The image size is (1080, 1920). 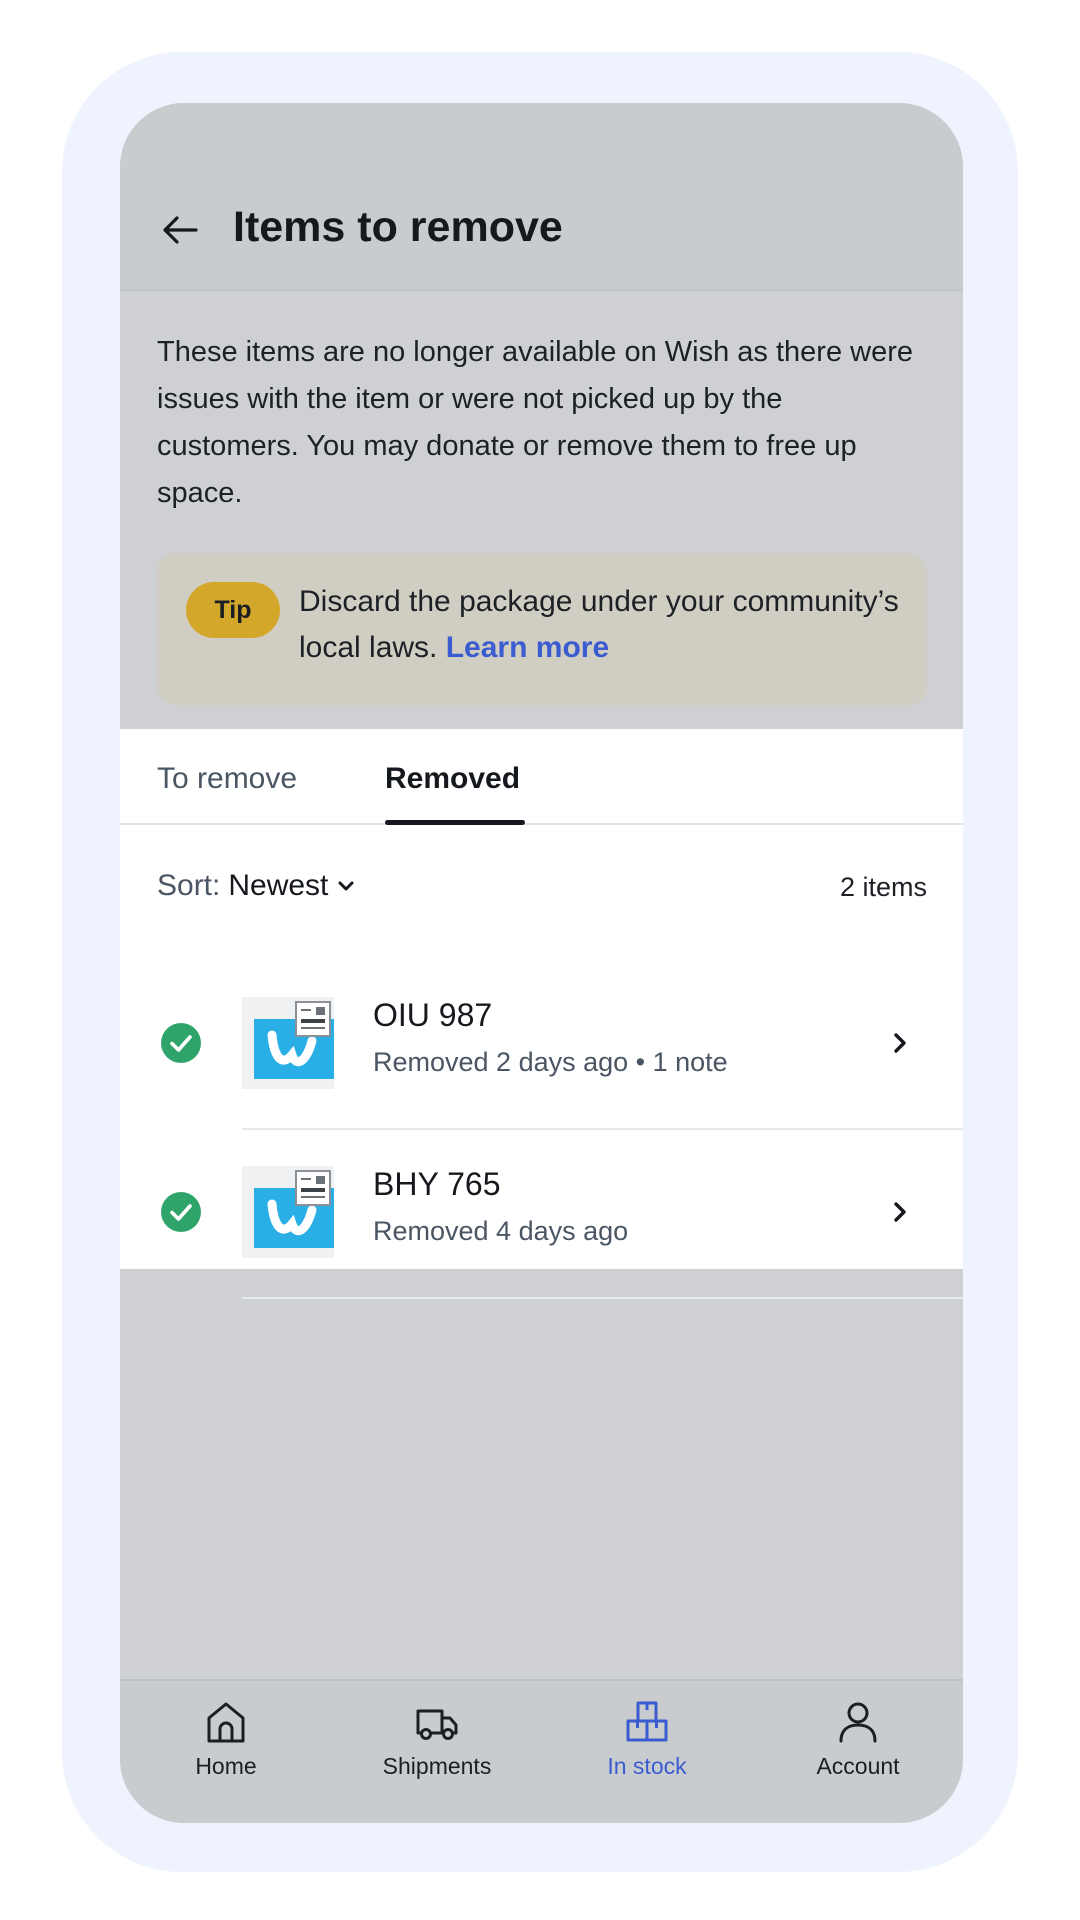 What do you see at coordinates (541, 1751) in the screenshot?
I see `bottom-navigation: Home Shipments In stock Account` at bounding box center [541, 1751].